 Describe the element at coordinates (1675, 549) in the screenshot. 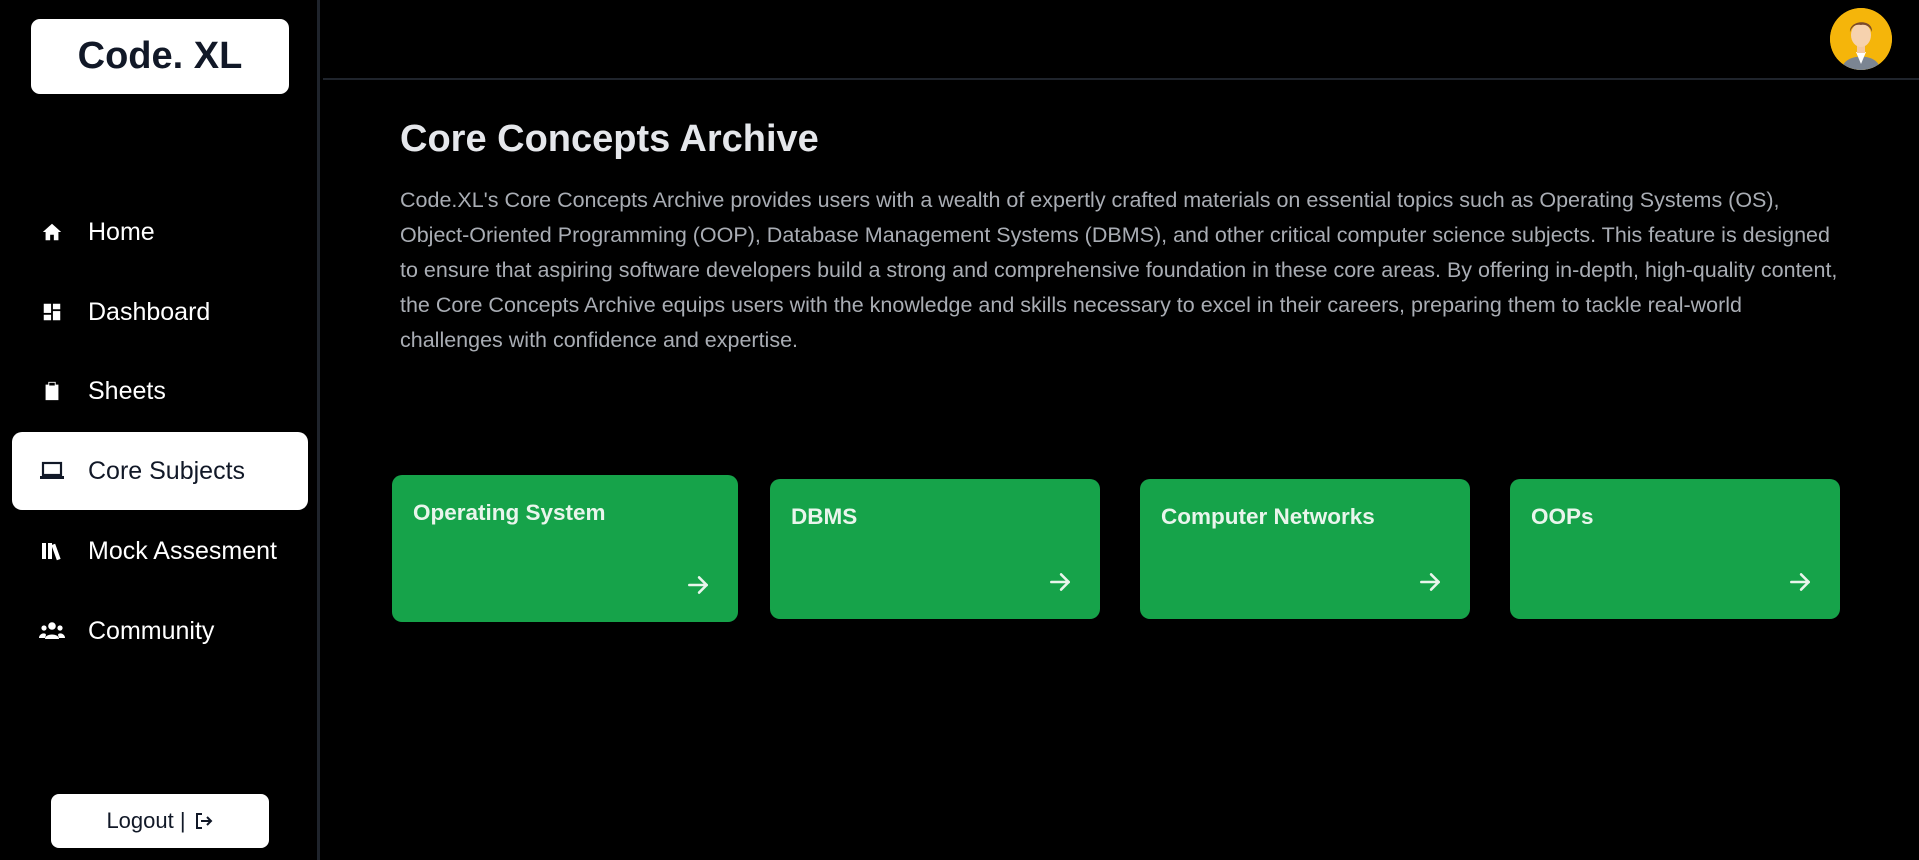

I see `subject-card-oops: OOPs` at that location.